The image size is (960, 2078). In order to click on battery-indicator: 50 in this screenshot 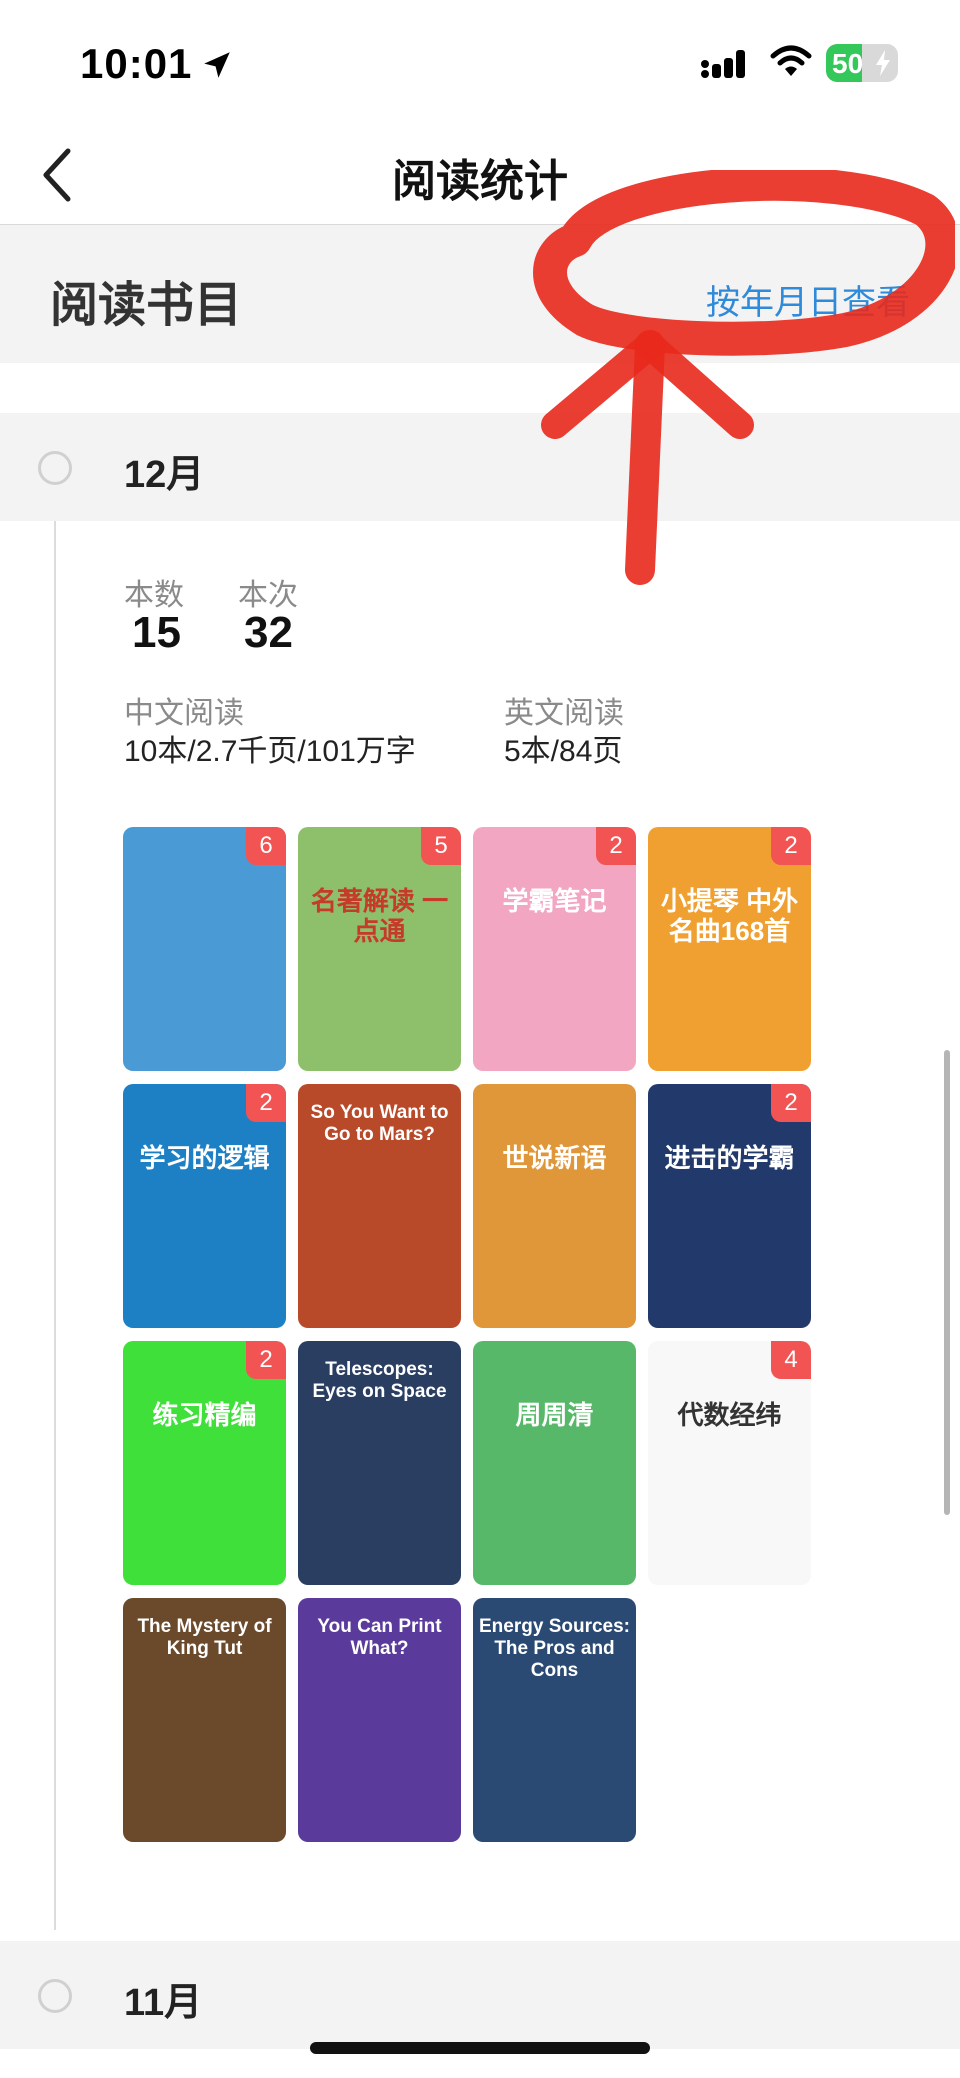, I will do `click(862, 63)`.